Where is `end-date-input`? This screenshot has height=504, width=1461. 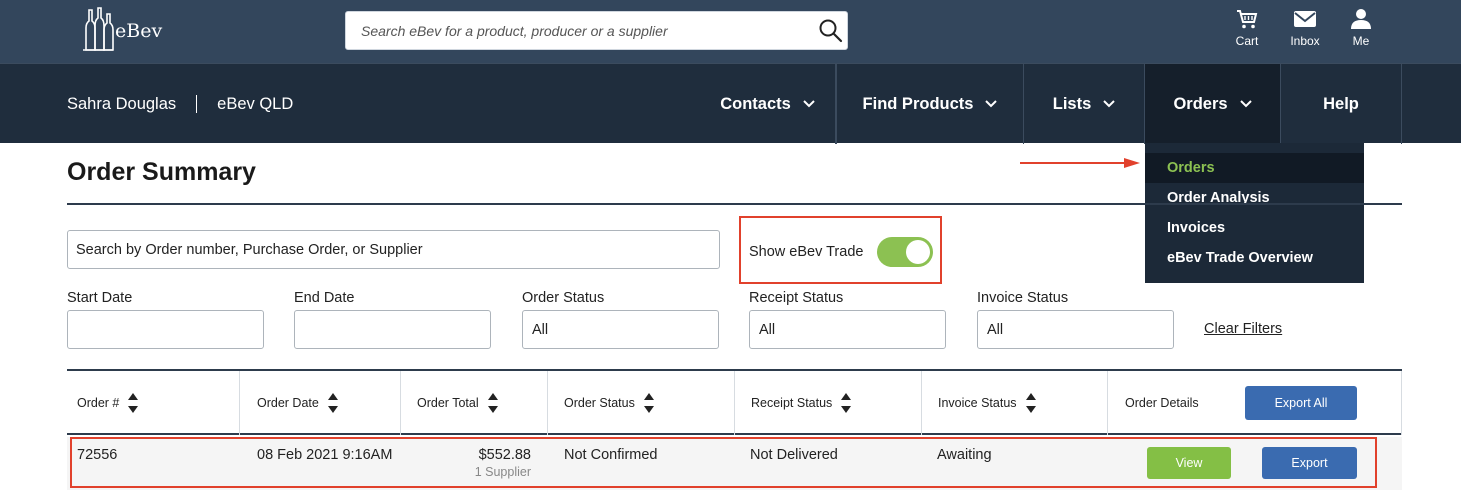 end-date-input is located at coordinates (392, 329).